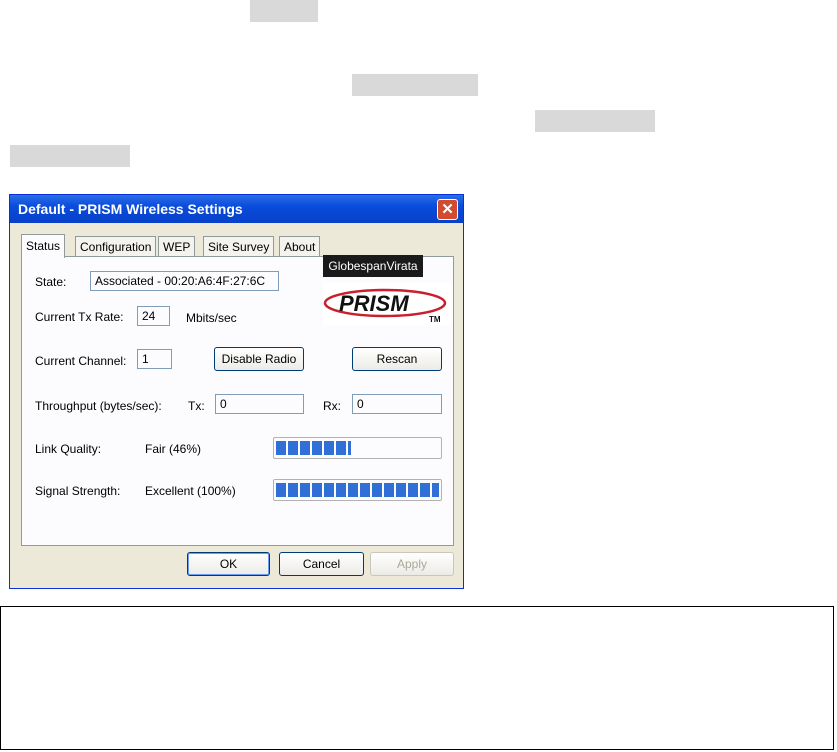  Describe the element at coordinates (153, 316) in the screenshot. I see `tx-rate-field: 24` at that location.